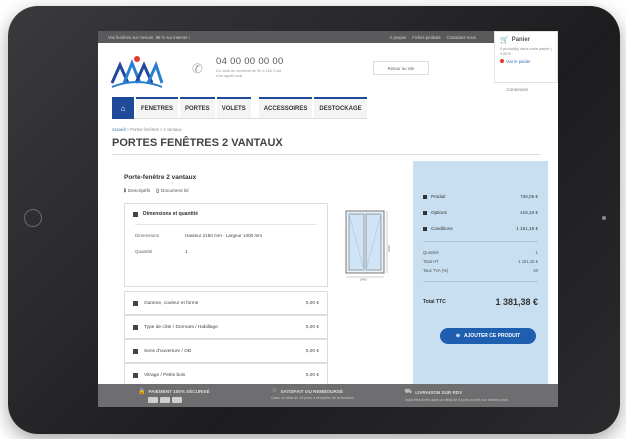 The image size is (626, 439). I want to click on product-name: Porte-fenêtre 2 vantaux, so click(160, 177).